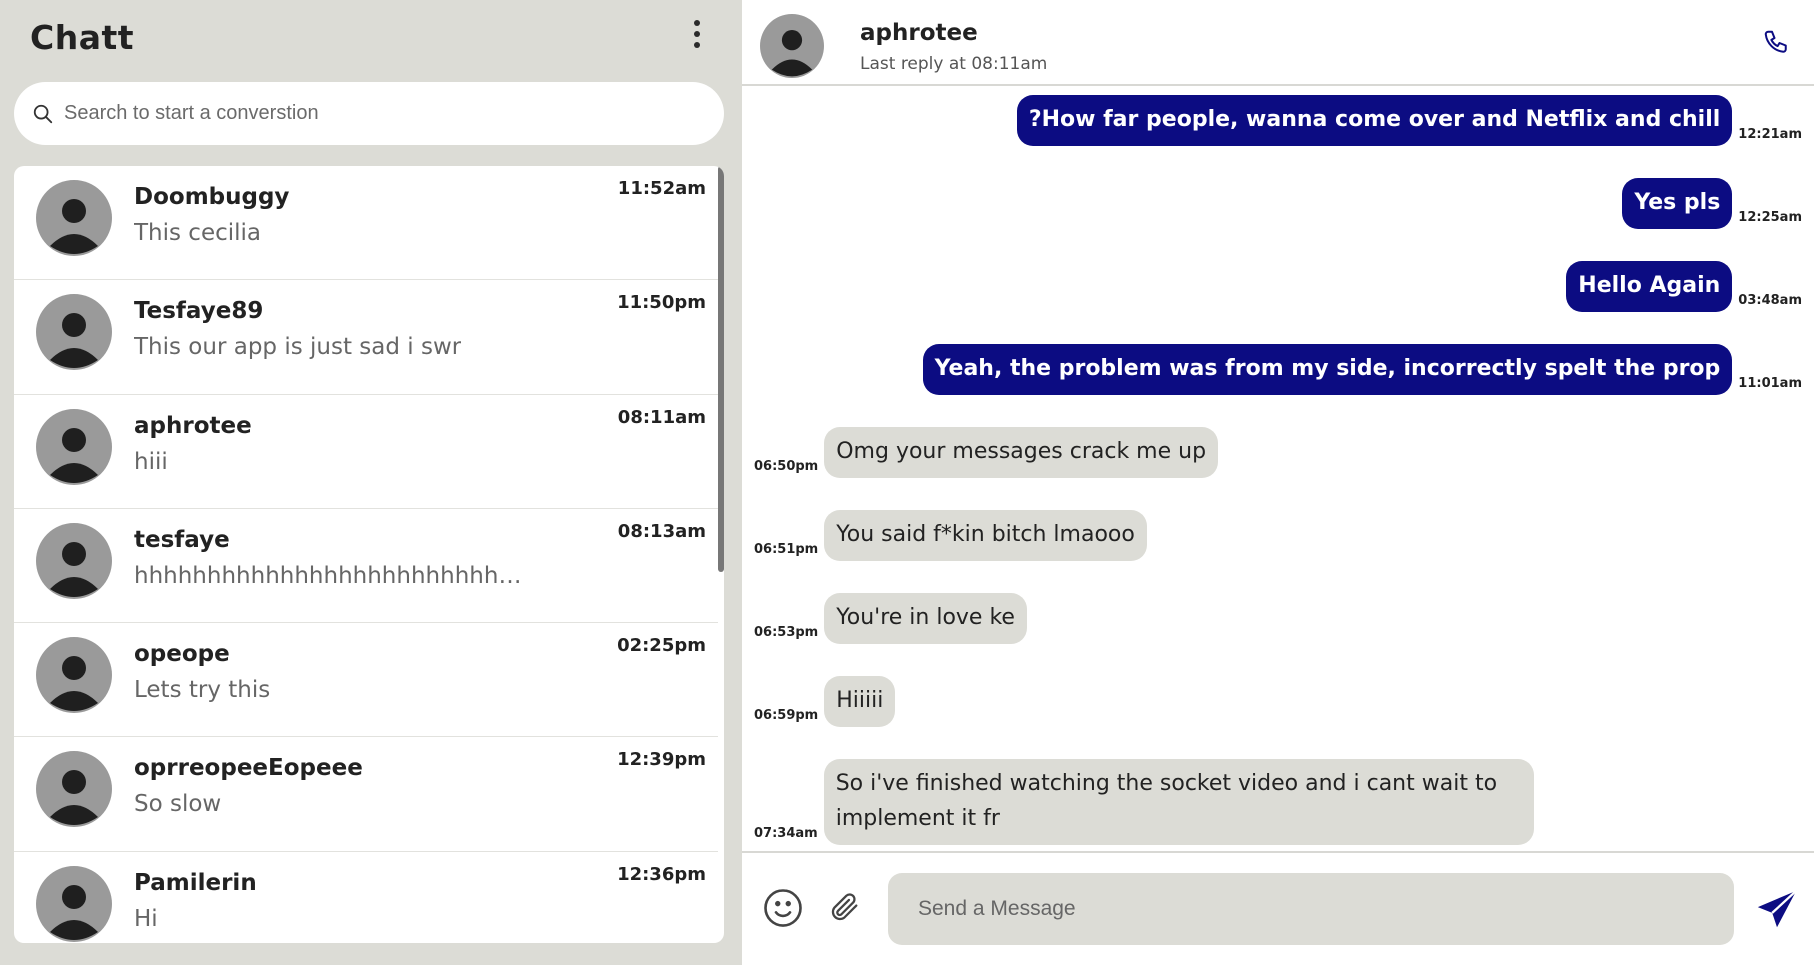 The width and height of the screenshot is (1814, 965). Describe the element at coordinates (661, 417) in the screenshot. I see `conversation-time: 08:11am` at that location.